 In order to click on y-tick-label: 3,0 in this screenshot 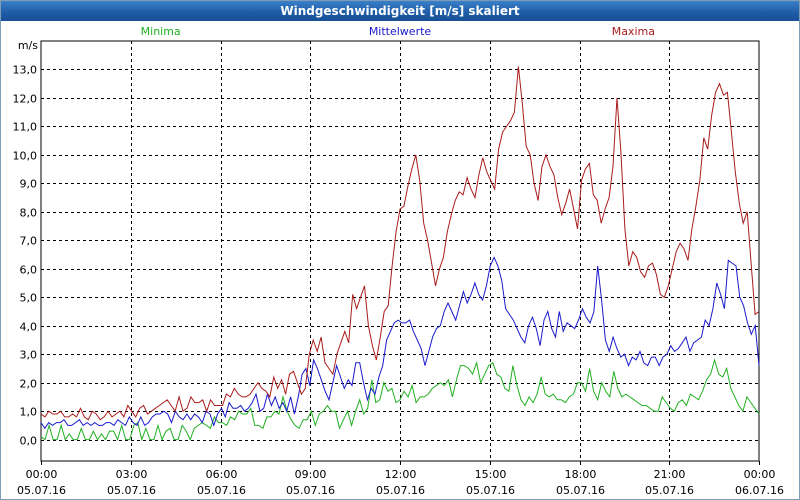, I will do `click(29, 355)`.